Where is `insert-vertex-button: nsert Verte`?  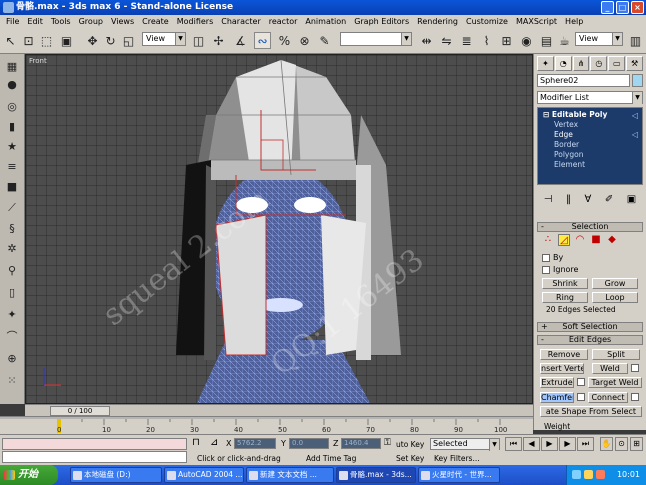 insert-vertex-button: nsert Verte is located at coordinates (562, 368).